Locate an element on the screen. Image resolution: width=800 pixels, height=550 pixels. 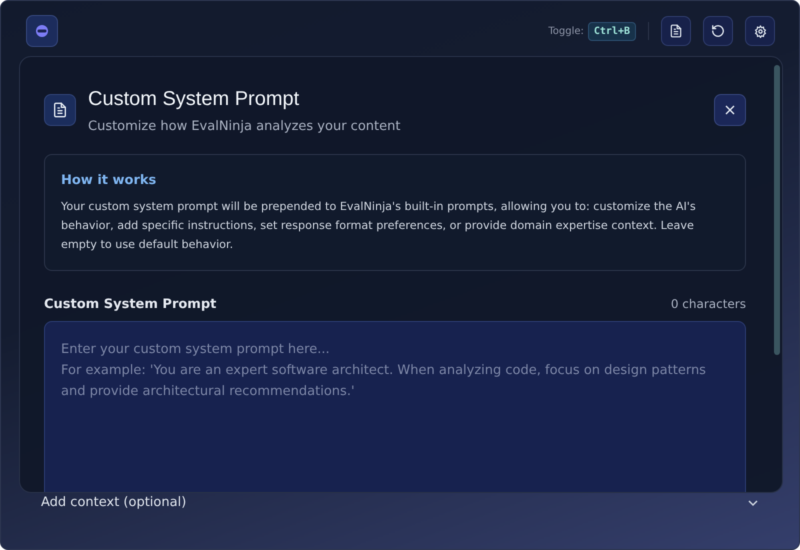
info-title: How it works is located at coordinates (109, 180).